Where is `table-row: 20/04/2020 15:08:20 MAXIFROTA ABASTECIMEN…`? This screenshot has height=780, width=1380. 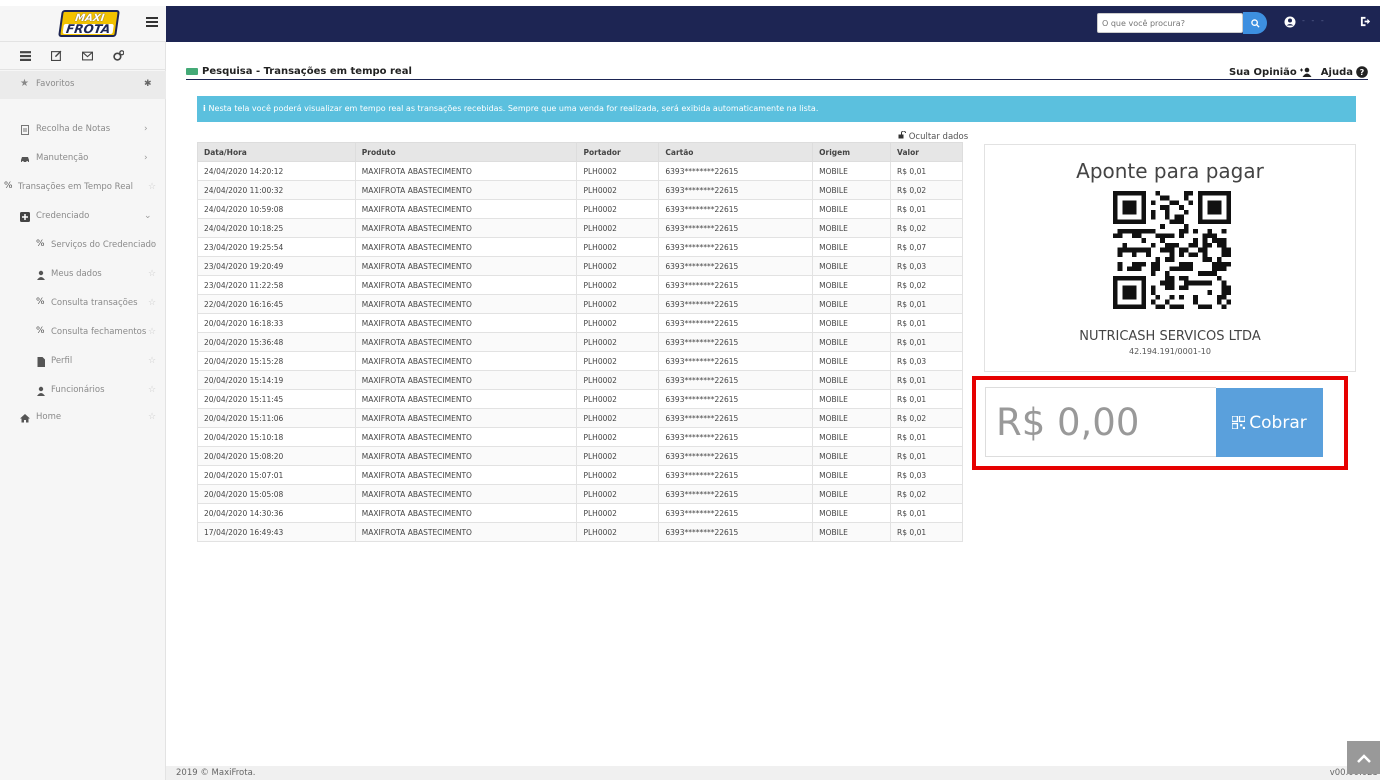 table-row: 20/04/2020 15:08:20 MAXIFROTA ABASTECIMEN… is located at coordinates (580, 456).